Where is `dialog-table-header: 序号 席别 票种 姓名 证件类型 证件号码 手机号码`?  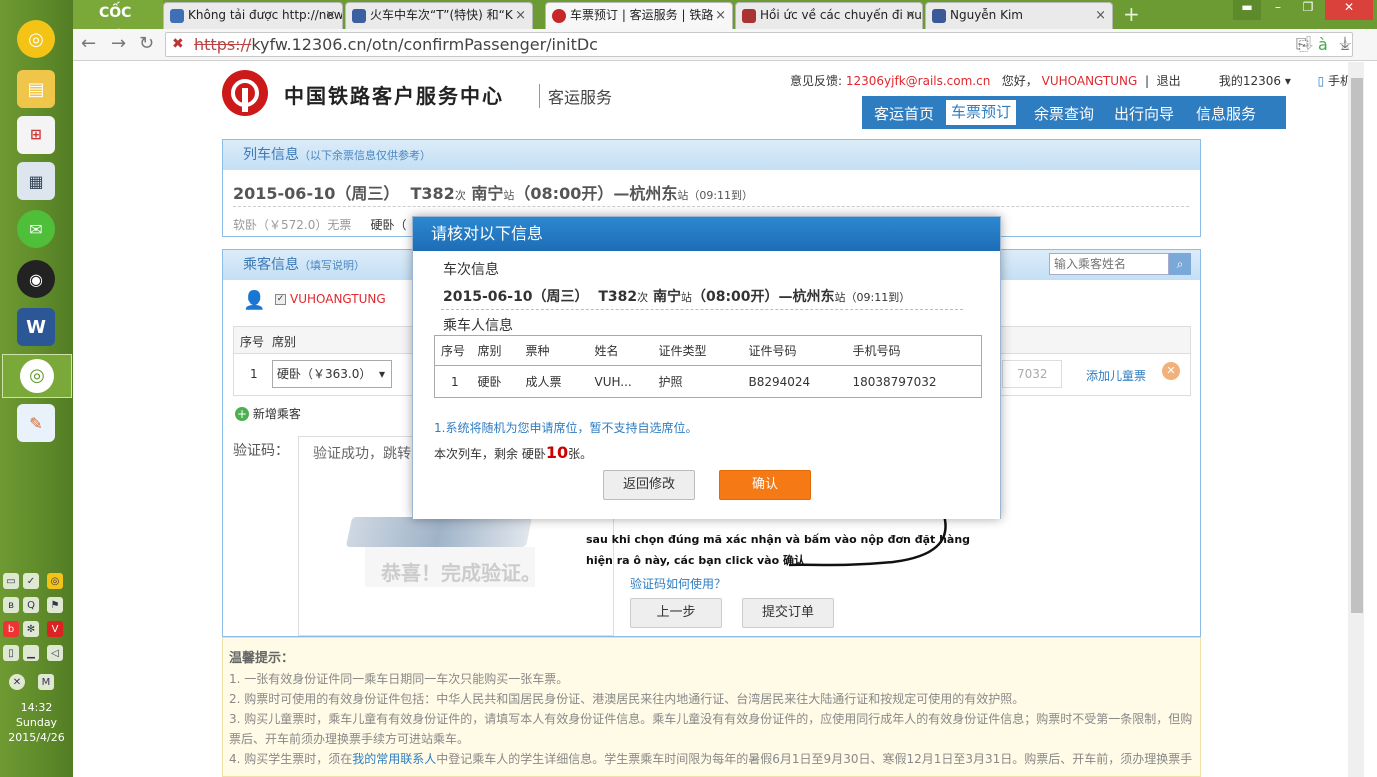
dialog-table-header: 序号 席别 票种 姓名 证件类型 证件号码 手机号码 is located at coordinates (708, 350).